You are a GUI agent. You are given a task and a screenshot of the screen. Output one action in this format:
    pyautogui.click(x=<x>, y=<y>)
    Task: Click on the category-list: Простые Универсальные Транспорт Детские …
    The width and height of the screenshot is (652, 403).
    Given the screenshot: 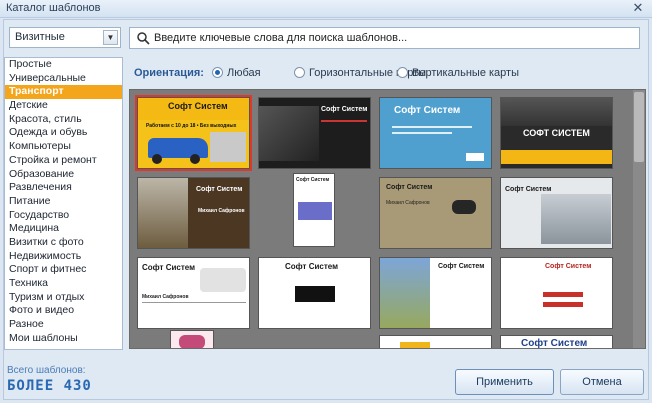 What is the action you would take?
    pyautogui.click(x=63, y=203)
    